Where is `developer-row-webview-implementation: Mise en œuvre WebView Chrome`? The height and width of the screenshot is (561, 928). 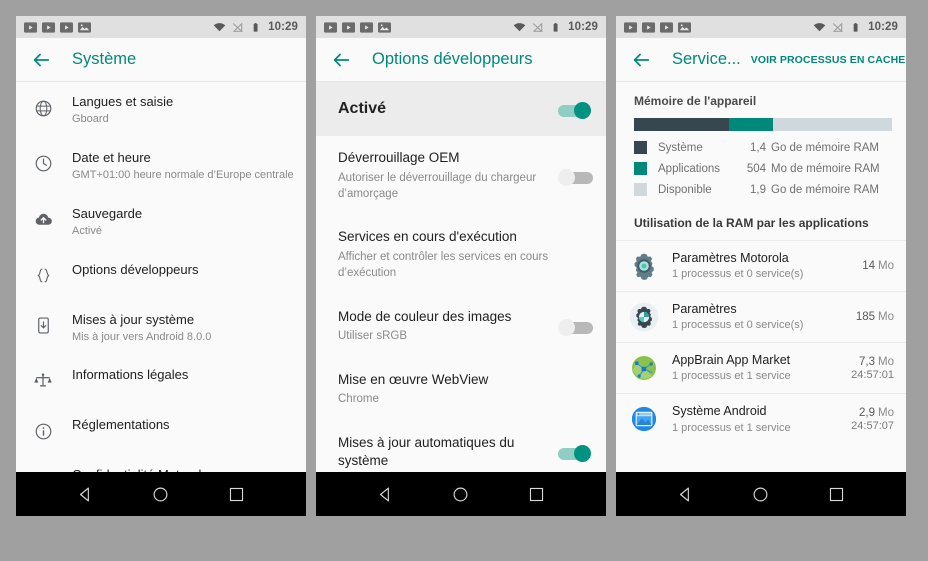 developer-row-webview-implementation: Mise en œuvre WebView Chrome is located at coordinates (461, 389).